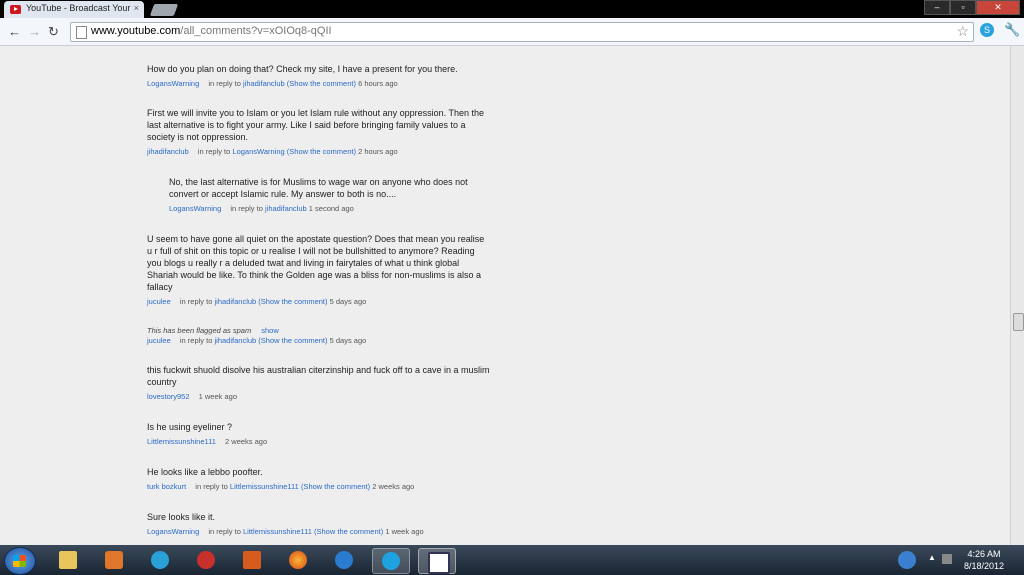 The height and width of the screenshot is (575, 1024). I want to click on internet-explorer-taskbar-button, so click(344, 560).